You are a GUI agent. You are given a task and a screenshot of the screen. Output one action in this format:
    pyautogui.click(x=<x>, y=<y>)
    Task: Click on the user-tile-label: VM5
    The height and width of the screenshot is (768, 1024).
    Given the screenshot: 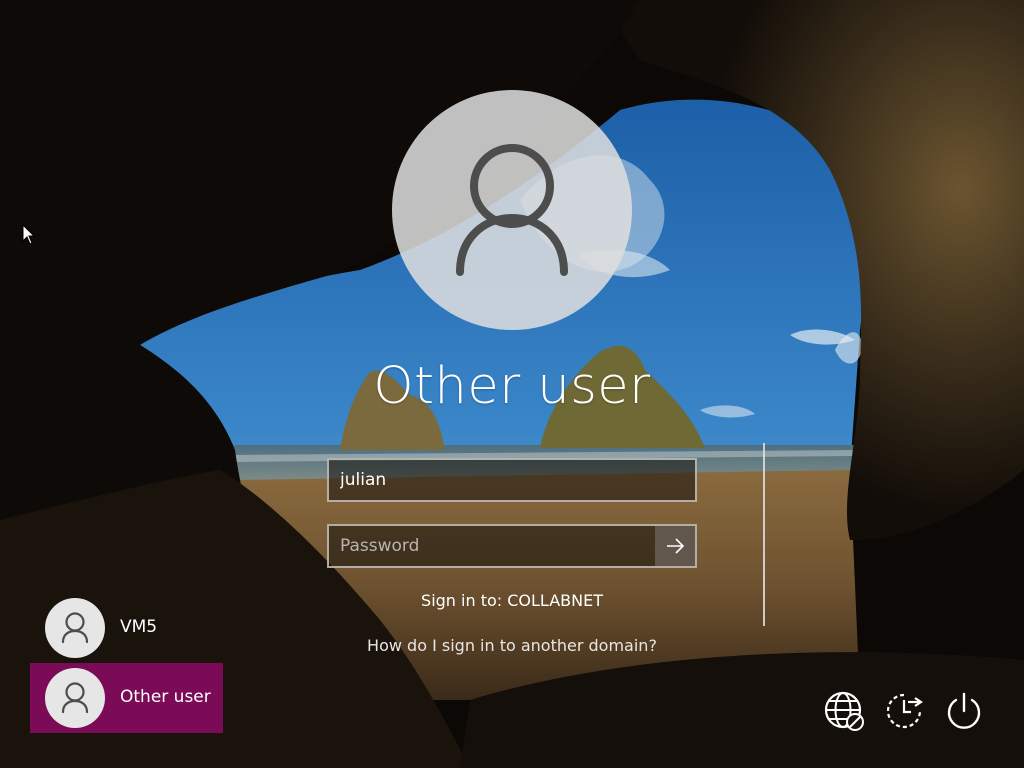 What is the action you would take?
    pyautogui.click(x=139, y=627)
    